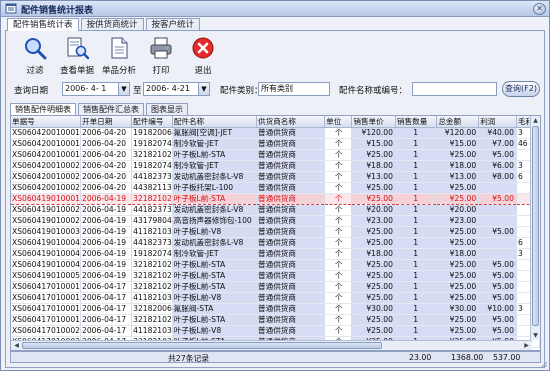  Describe the element at coordinates (373, 133) in the screenshot. I see `table-cell: ¥120.00` at that location.